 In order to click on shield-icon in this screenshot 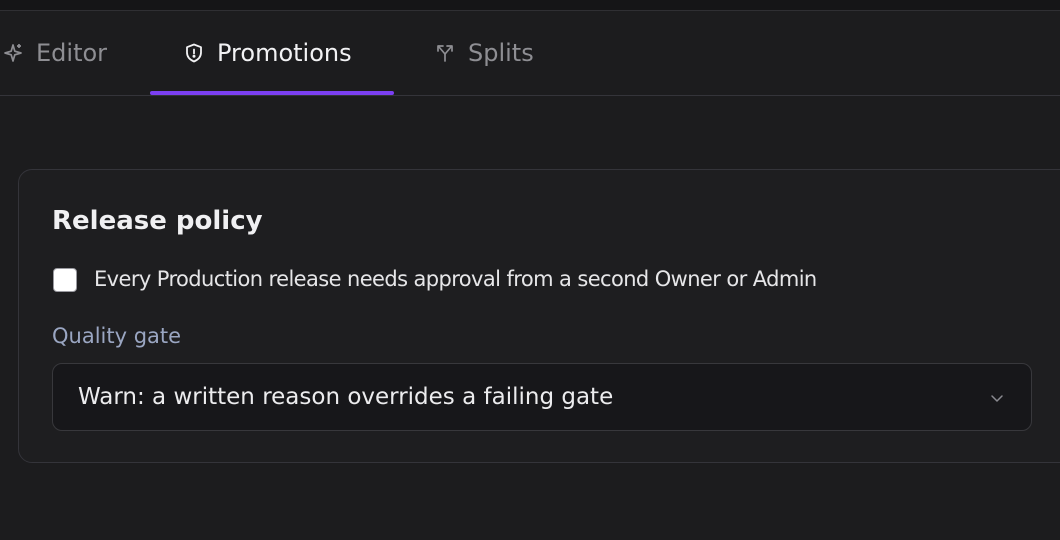, I will do `click(194, 53)`.